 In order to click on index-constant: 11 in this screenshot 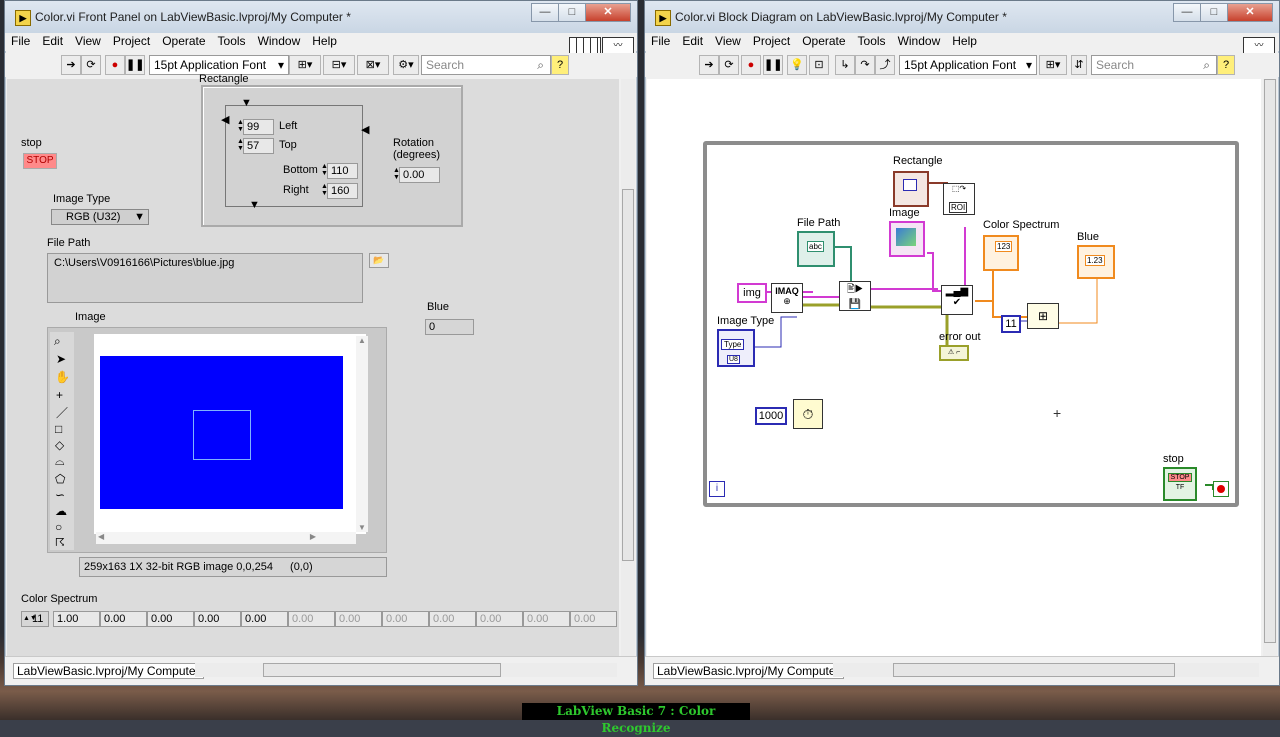, I will do `click(1011, 324)`.